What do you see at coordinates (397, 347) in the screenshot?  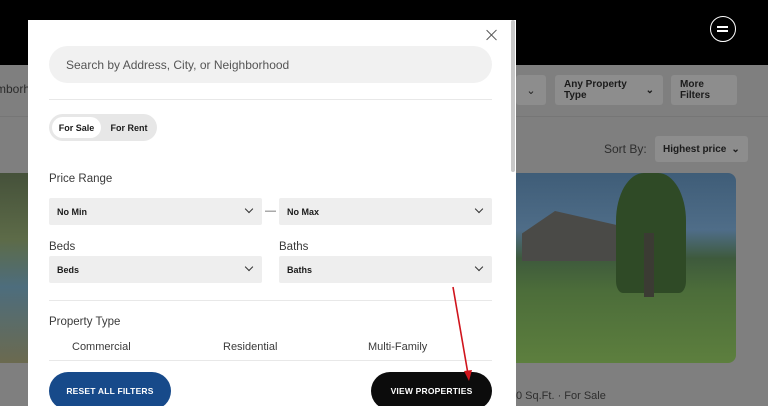 I see `property-type-multi-family: Multi-Family` at bounding box center [397, 347].